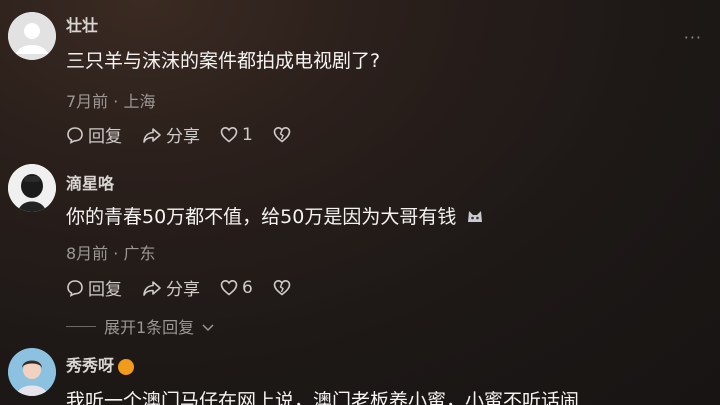 Image resolution: width=720 pixels, height=405 pixels. Describe the element at coordinates (111, 253) in the screenshot. I see `comment-meta: 8月前 · 广东` at that location.